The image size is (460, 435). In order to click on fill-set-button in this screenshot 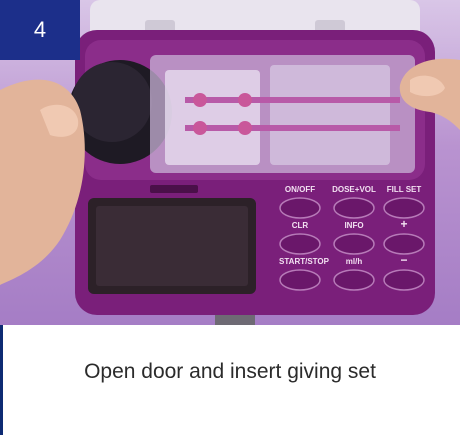, I will do `click(404, 208)`.